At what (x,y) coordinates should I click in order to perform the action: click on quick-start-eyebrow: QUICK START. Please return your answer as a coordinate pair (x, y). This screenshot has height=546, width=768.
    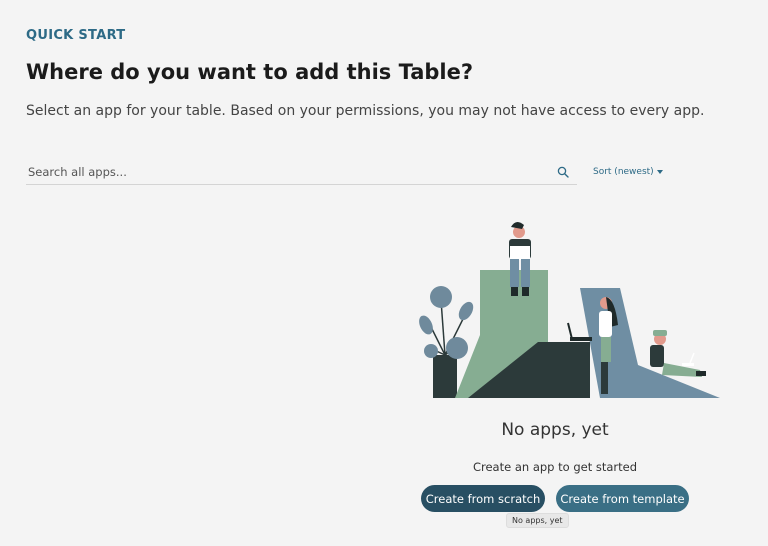
    Looking at the image, I should click on (76, 35).